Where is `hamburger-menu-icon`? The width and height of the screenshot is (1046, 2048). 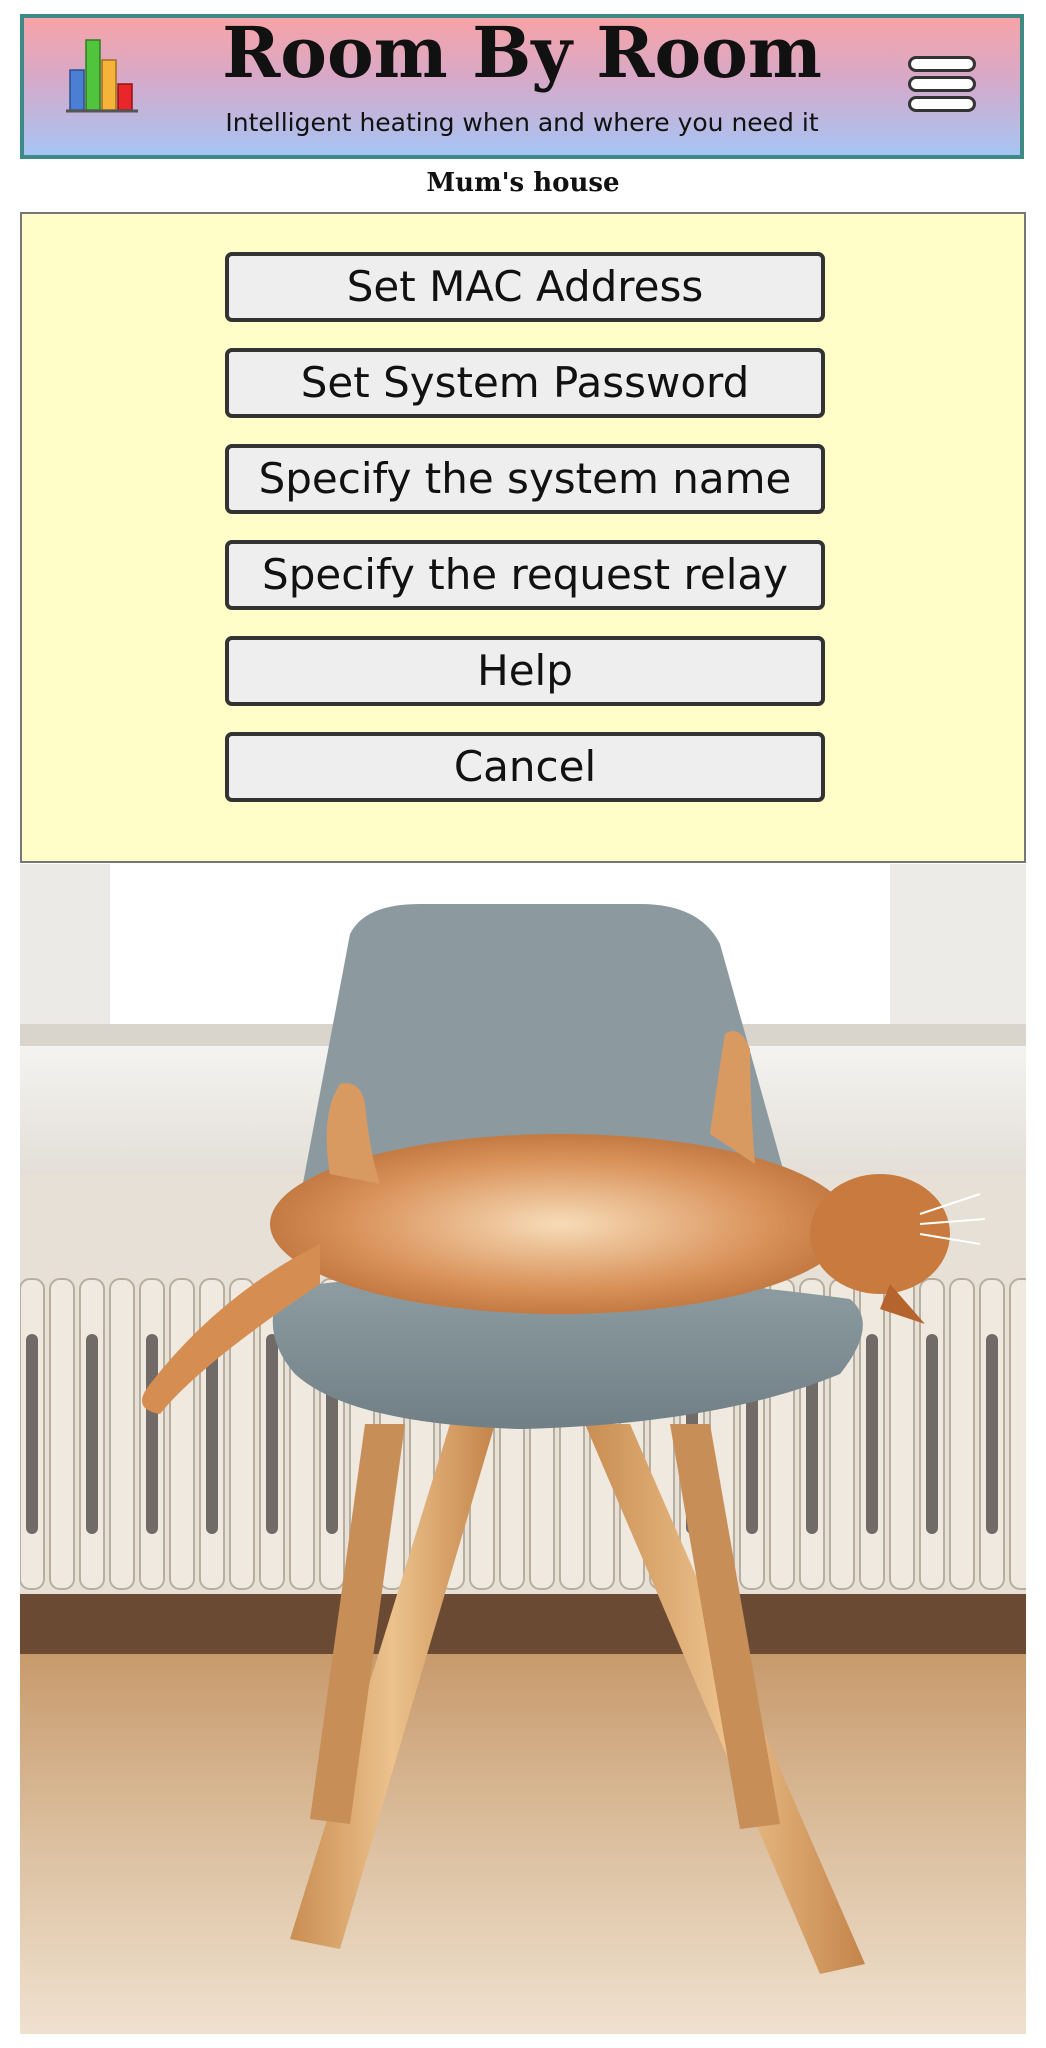
hamburger-menu-icon is located at coordinates (944, 76).